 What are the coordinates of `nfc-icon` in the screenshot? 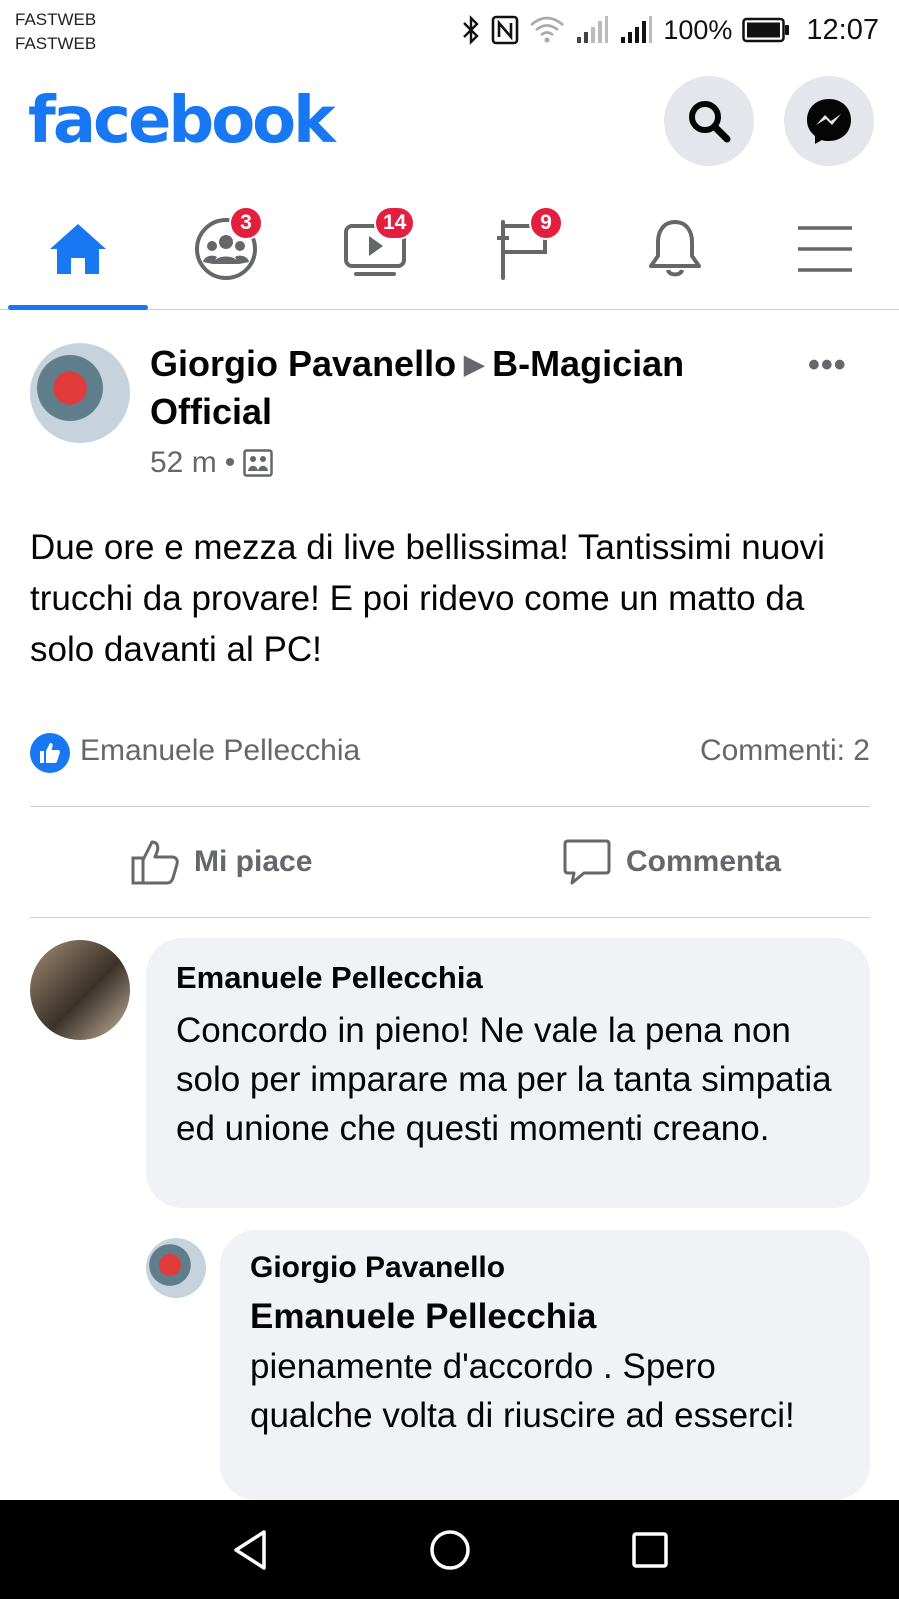 It's located at (505, 30).